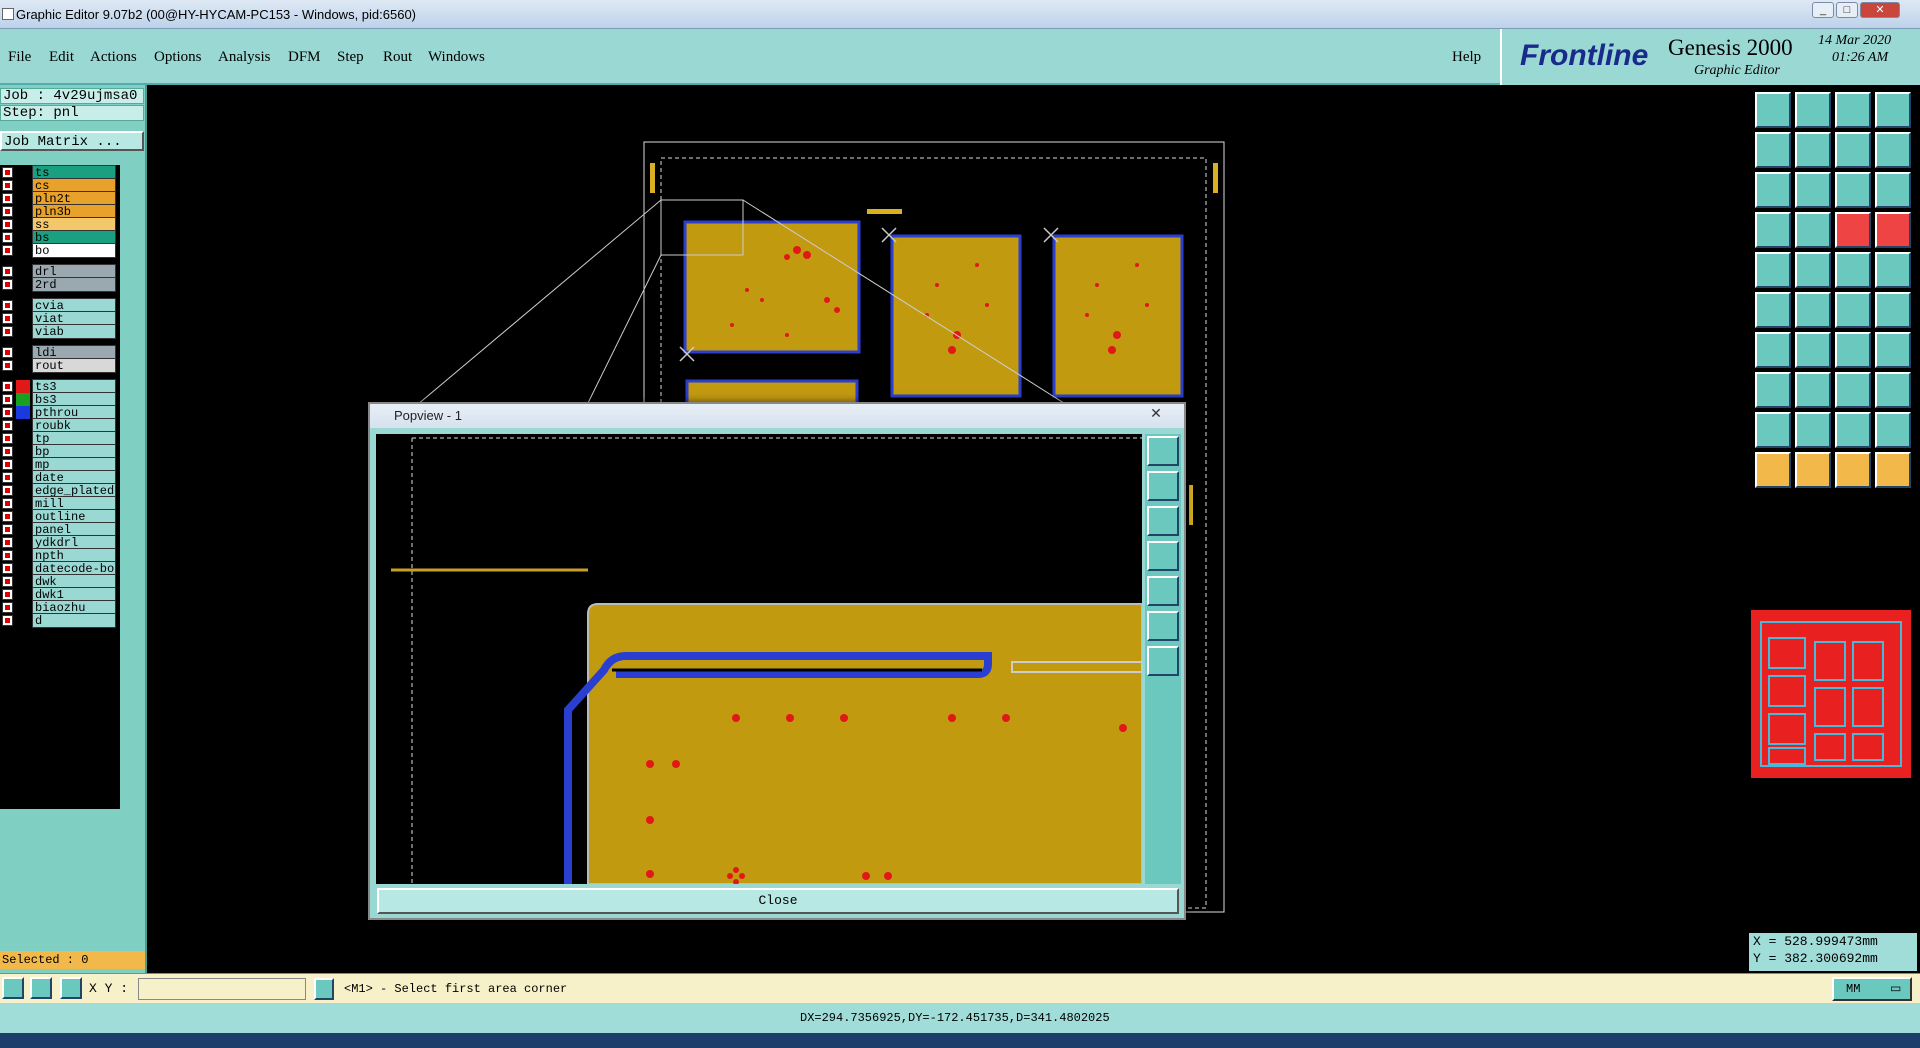 This screenshot has width=1920, height=1048. Describe the element at coordinates (1880, 10) in the screenshot. I see `close-window-button: ✕` at that location.